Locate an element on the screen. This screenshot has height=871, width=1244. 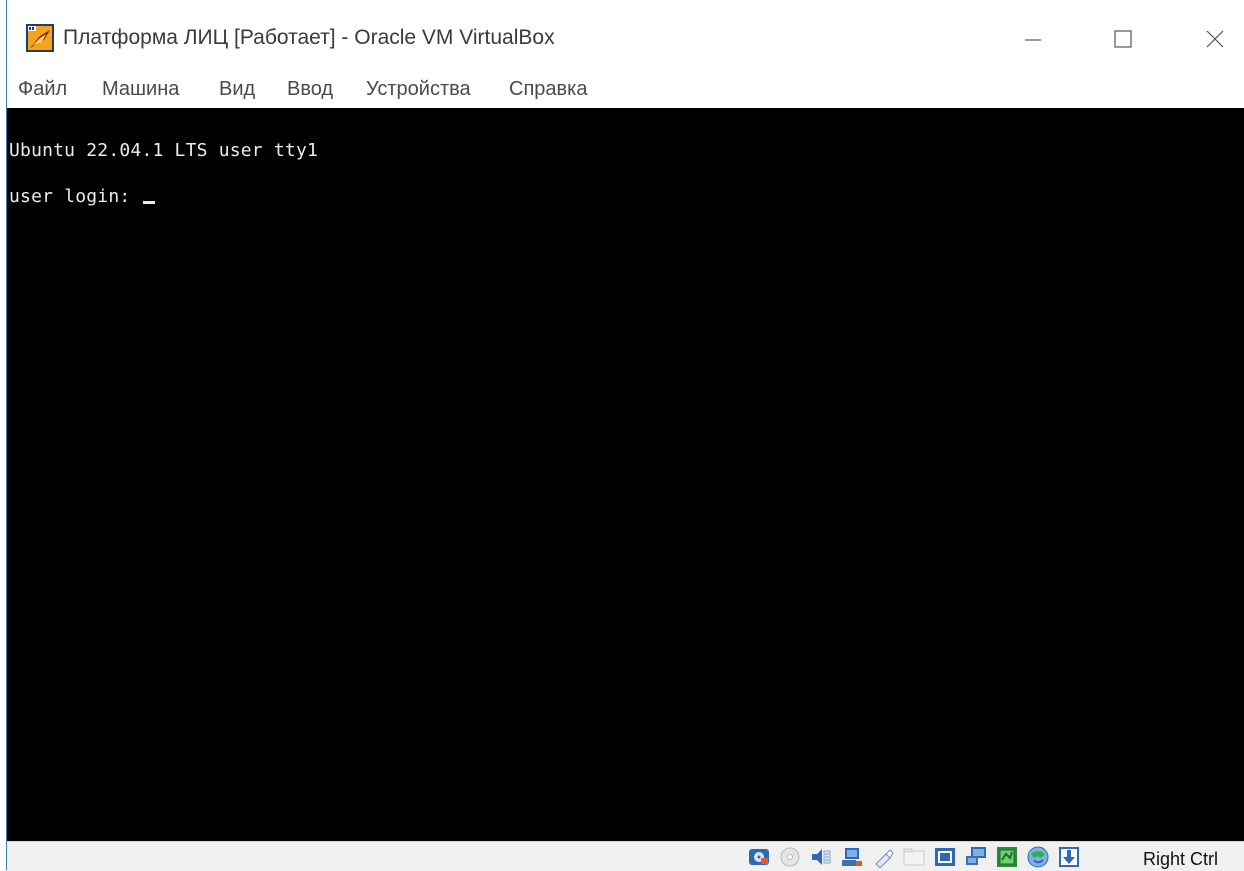
optical-drive-icon is located at coordinates (790, 857).